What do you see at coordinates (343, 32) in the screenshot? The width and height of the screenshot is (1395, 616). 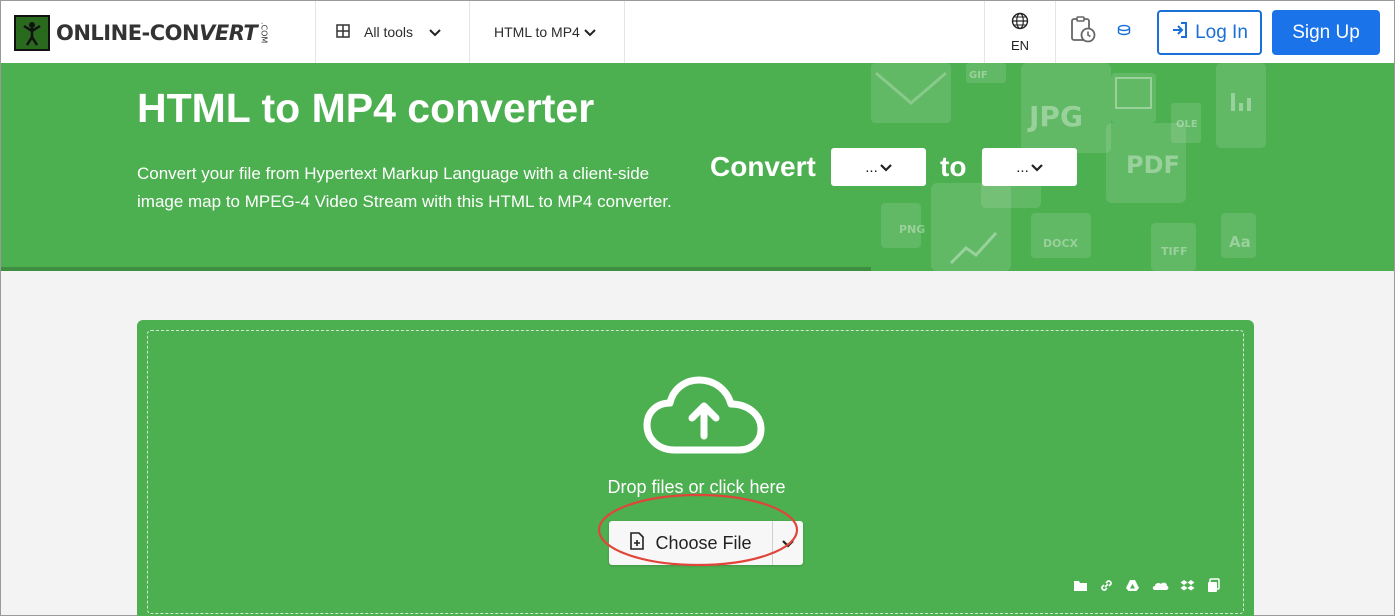 I see `grid-icon` at bounding box center [343, 32].